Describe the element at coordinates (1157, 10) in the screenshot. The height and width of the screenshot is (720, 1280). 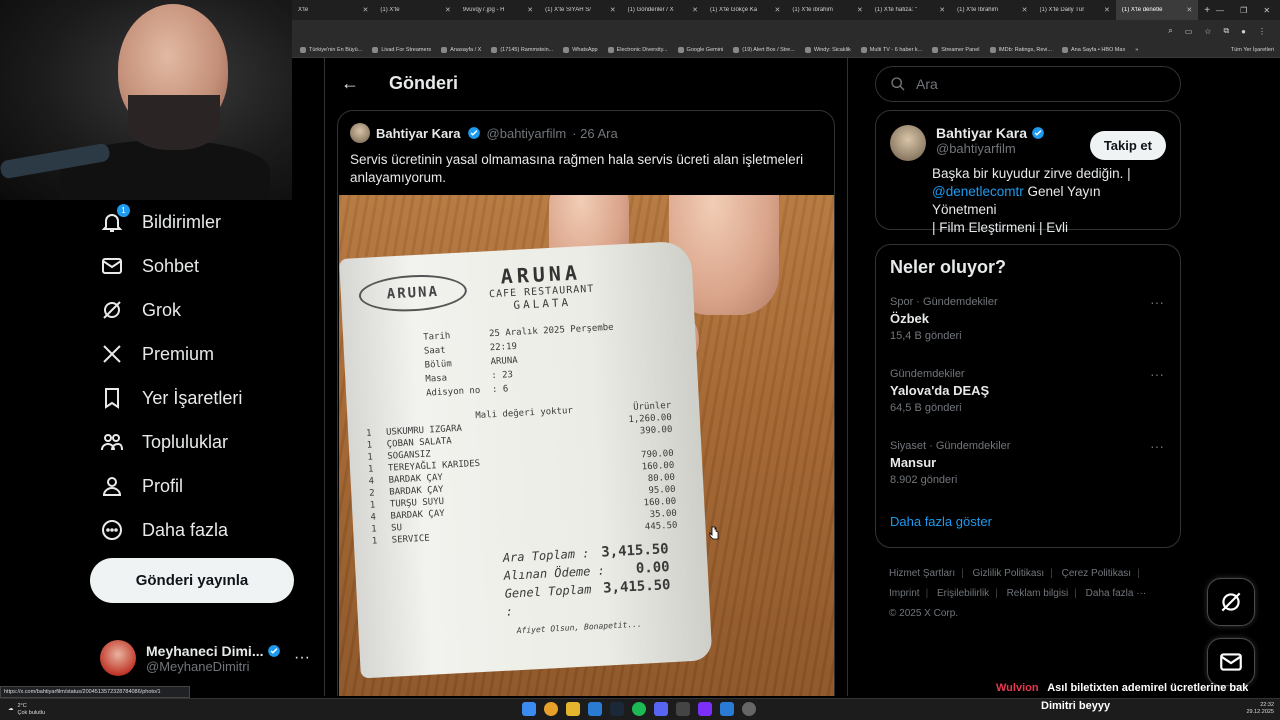
I see `browser-tab-active: (1) X'te denetle ✕` at that location.